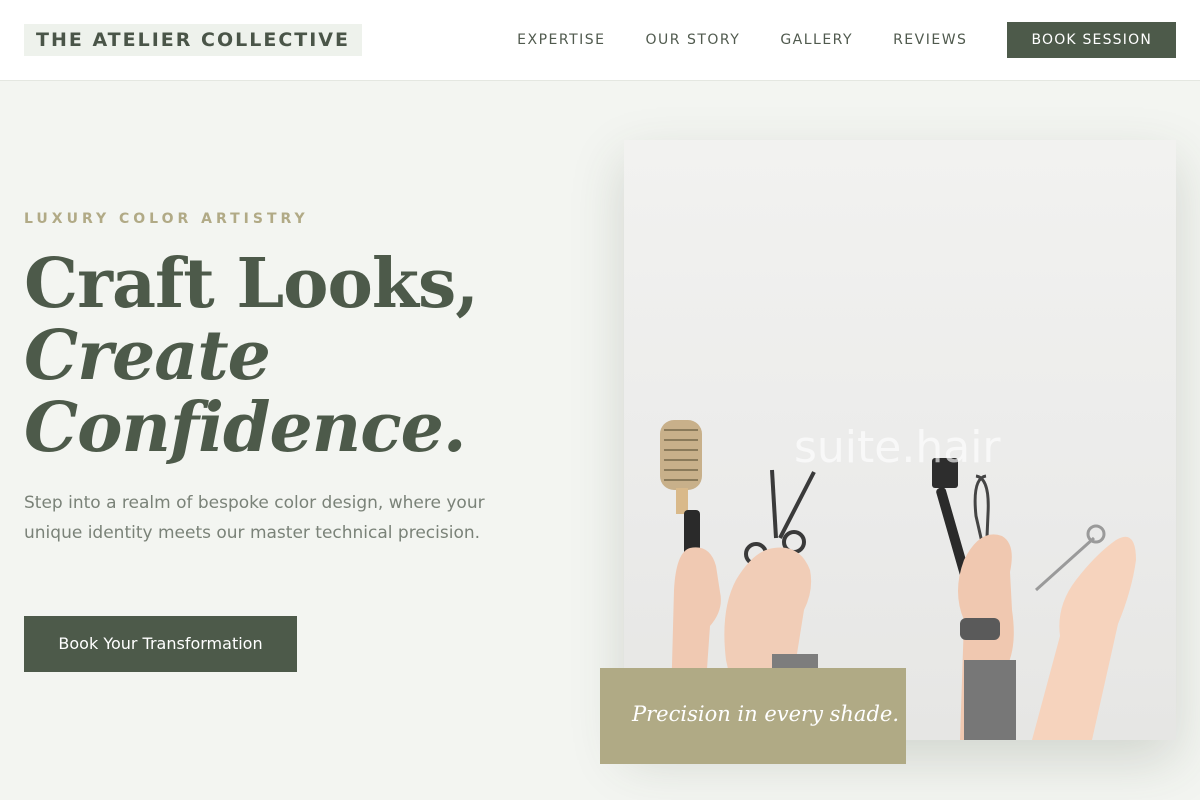 Image resolution: width=1200 pixels, height=800 pixels. Describe the element at coordinates (693, 40) in the screenshot. I see `nav-link-our-story: OUR STORY` at that location.